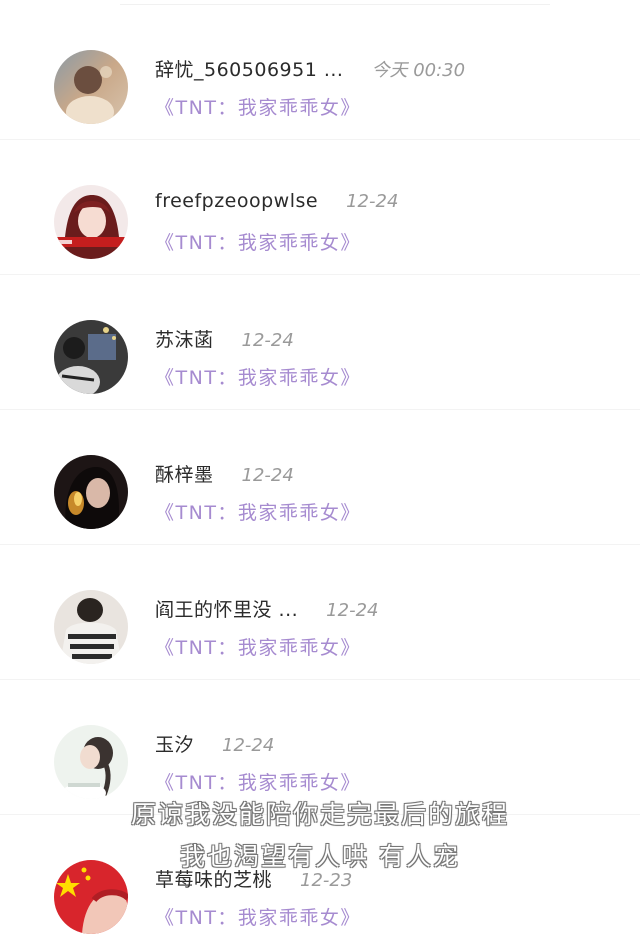 The image size is (640, 949). I want to click on list-item: 苏沫菡 12-24 《TNT：我家乖乖女》, so click(320, 342).